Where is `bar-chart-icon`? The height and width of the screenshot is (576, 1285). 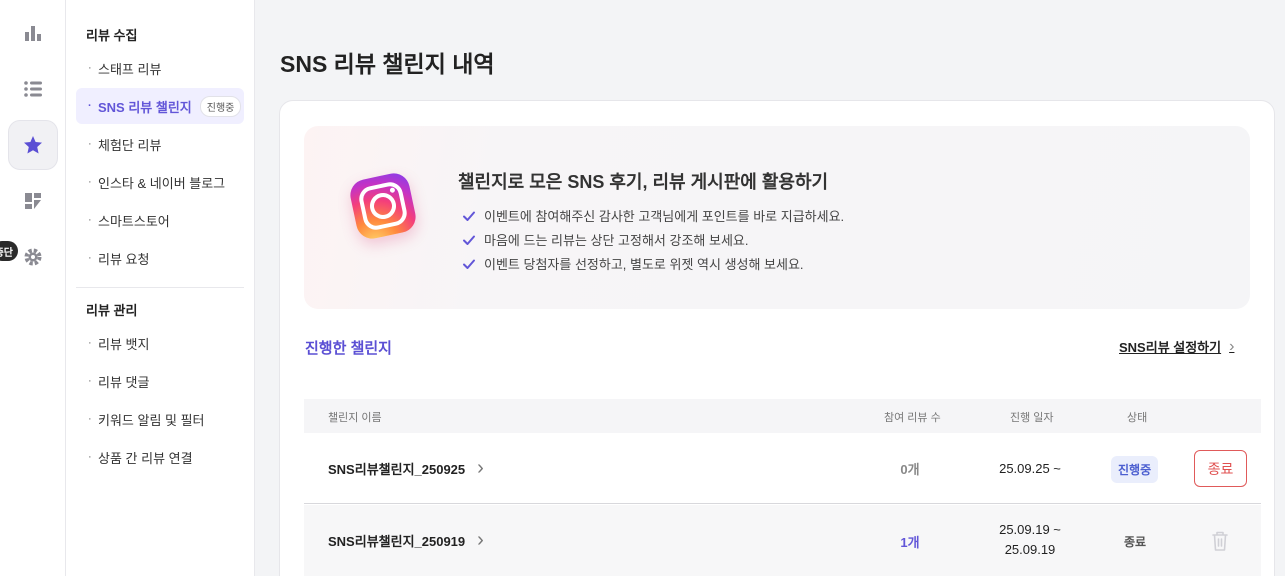 bar-chart-icon is located at coordinates (33, 33).